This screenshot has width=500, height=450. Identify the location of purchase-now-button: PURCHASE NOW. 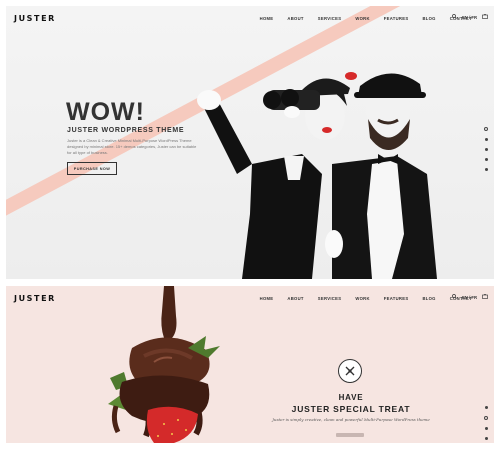
(92, 168).